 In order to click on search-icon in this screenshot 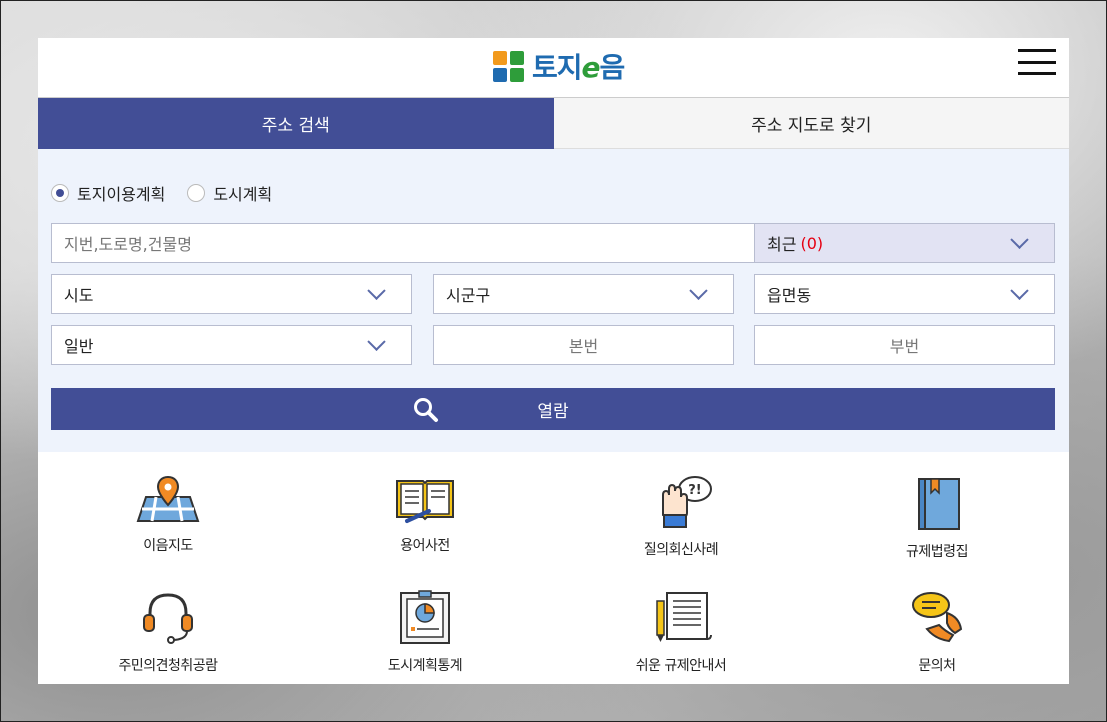, I will do `click(426, 410)`.